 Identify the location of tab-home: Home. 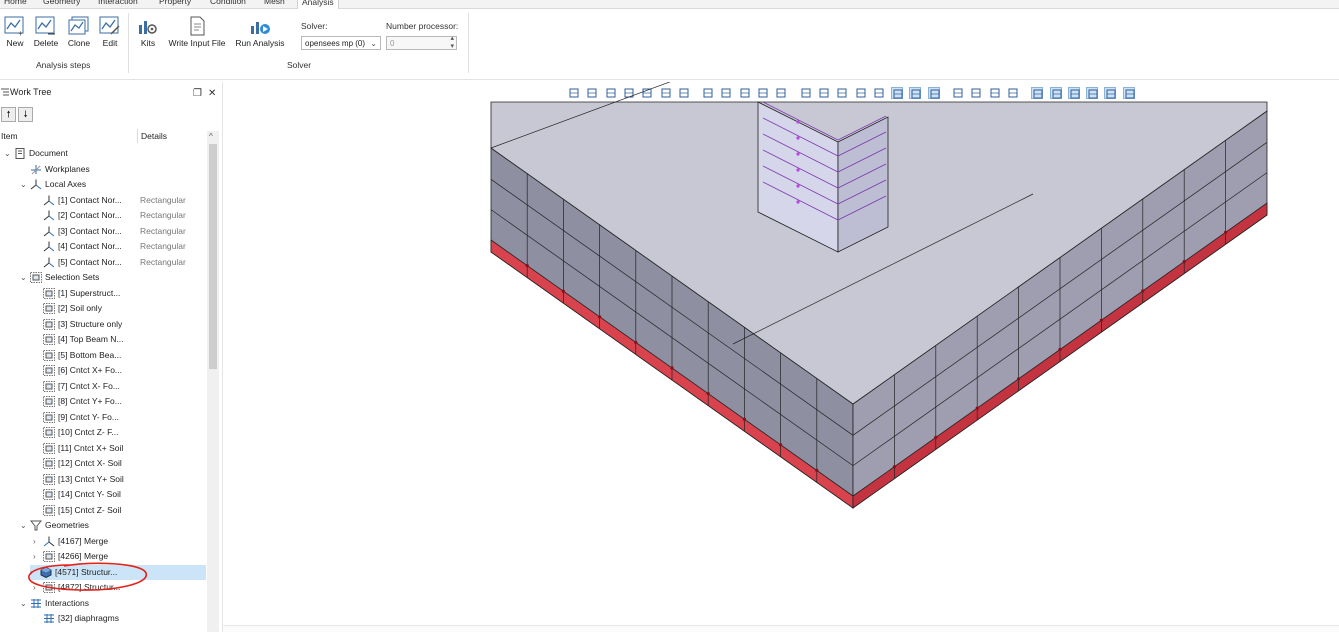
(15, 3).